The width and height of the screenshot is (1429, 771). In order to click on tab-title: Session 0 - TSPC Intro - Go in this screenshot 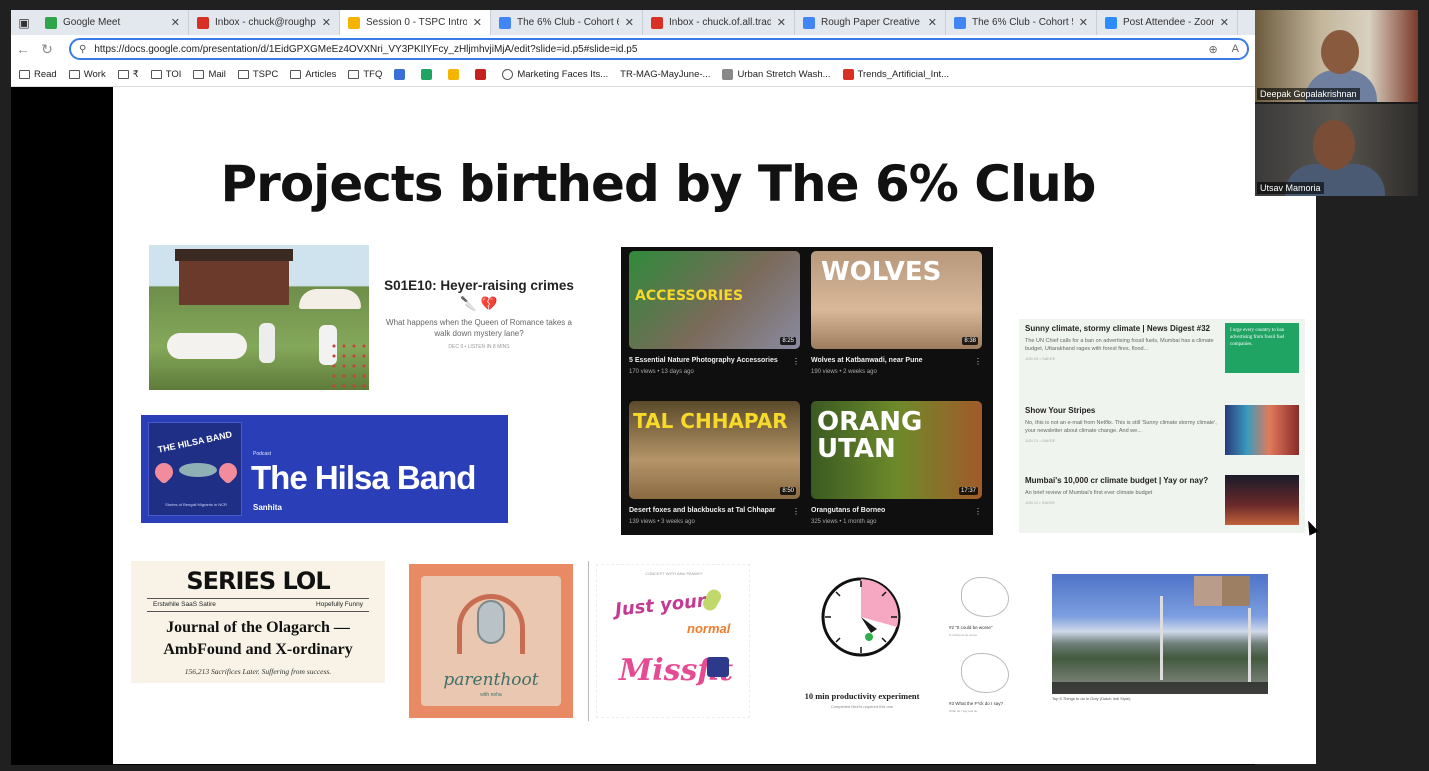, I will do `click(416, 22)`.